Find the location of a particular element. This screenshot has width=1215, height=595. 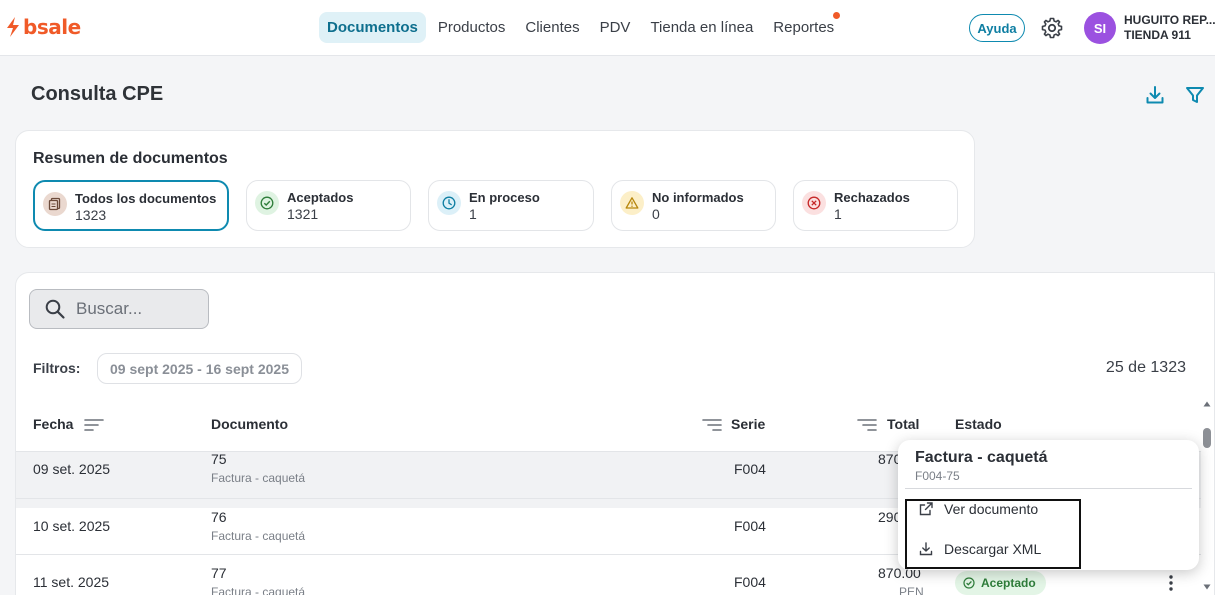

status-badge: Aceptado is located at coordinates (1000, 583).